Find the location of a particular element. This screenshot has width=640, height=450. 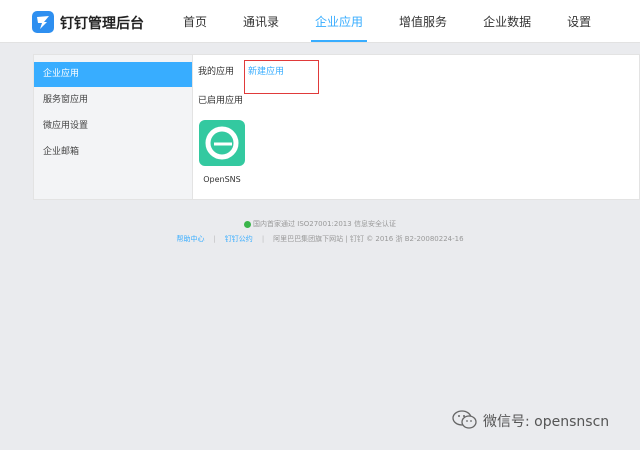

certification-text: 国内首家通过 ISO27001:2013 信息安全认证 is located at coordinates (324, 224).